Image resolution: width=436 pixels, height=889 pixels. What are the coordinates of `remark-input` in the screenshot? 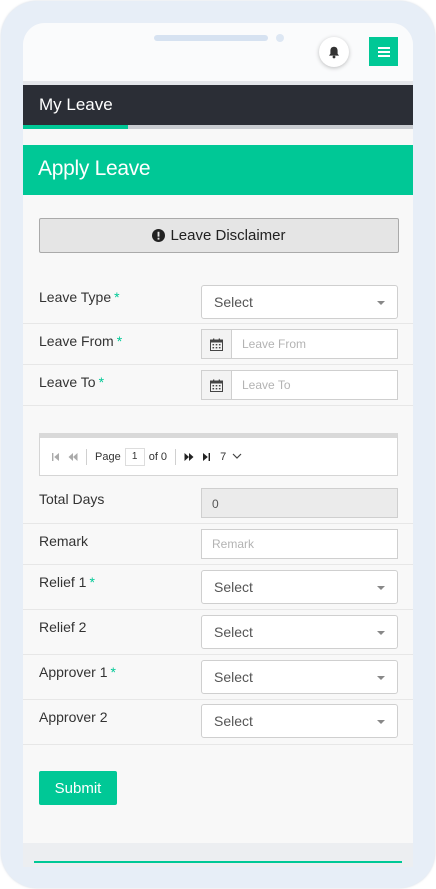 It's located at (299, 544).